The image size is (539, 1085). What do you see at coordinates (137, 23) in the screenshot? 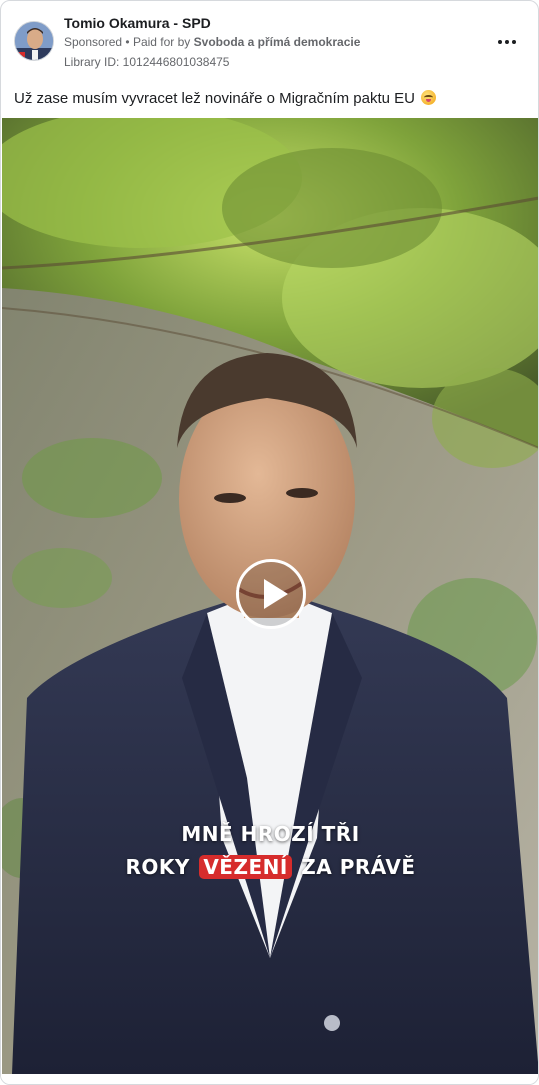
I see `page-name: Tomio Okamura - SPD` at bounding box center [137, 23].